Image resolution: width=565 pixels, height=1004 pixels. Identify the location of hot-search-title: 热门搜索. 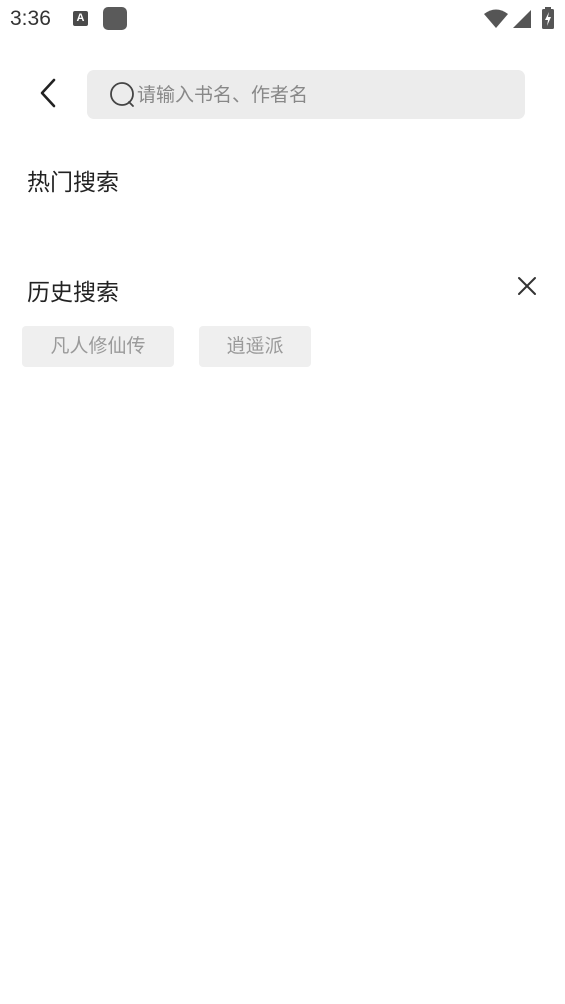
(73, 183).